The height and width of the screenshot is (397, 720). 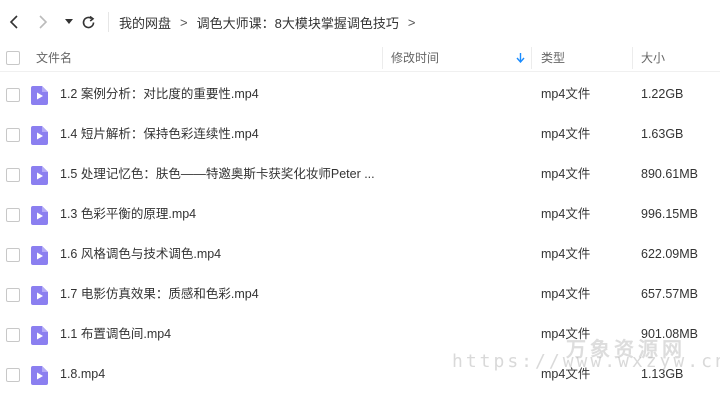 I want to click on file-size: 996.15MB, so click(x=669, y=214).